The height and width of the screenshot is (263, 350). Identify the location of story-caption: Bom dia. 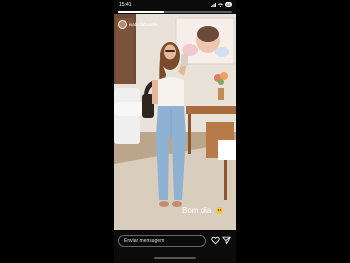
(202, 210).